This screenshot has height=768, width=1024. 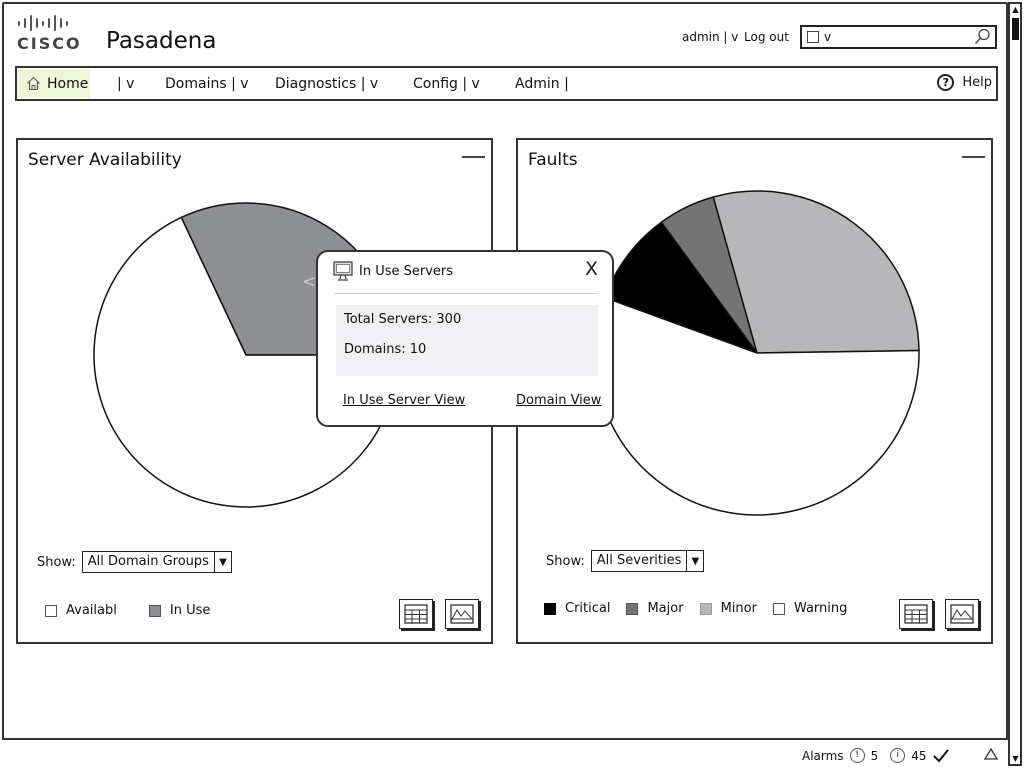 I want to click on legend-label: Minor, so click(x=738, y=608).